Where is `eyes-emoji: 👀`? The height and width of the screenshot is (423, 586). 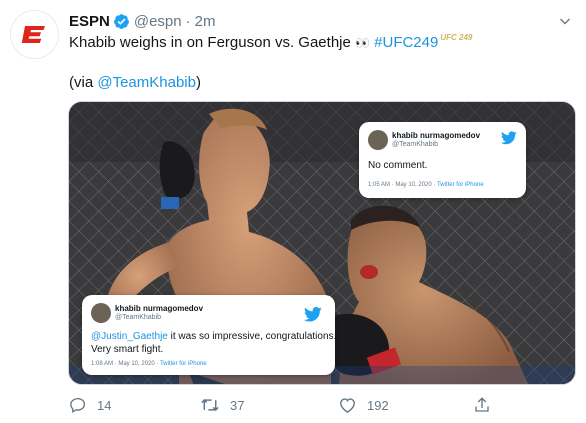
eyes-emoji: 👀 is located at coordinates (362, 43).